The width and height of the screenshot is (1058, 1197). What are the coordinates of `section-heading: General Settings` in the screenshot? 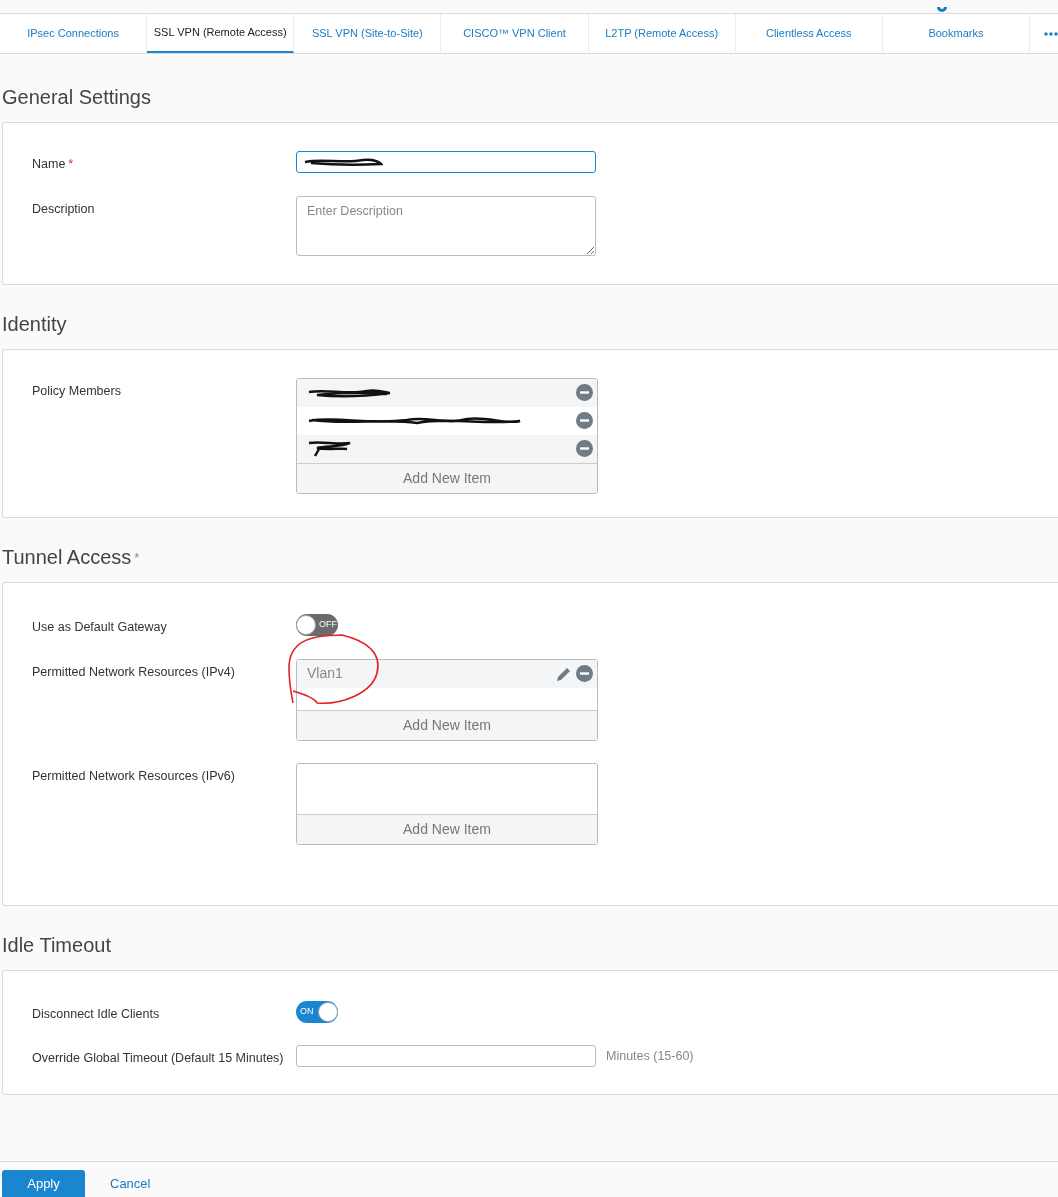 It's located at (76, 97).